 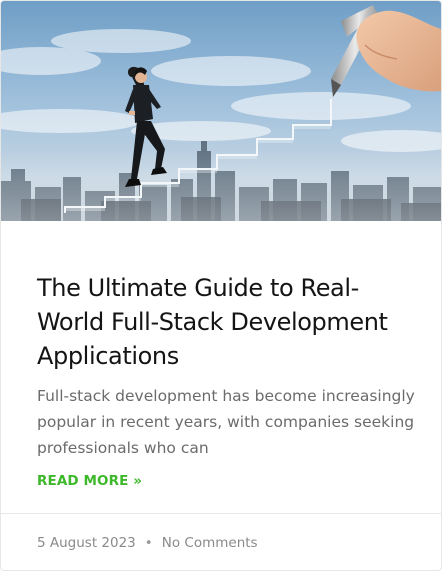 What do you see at coordinates (210, 543) in the screenshot?
I see `comments-link: No Comments` at bounding box center [210, 543].